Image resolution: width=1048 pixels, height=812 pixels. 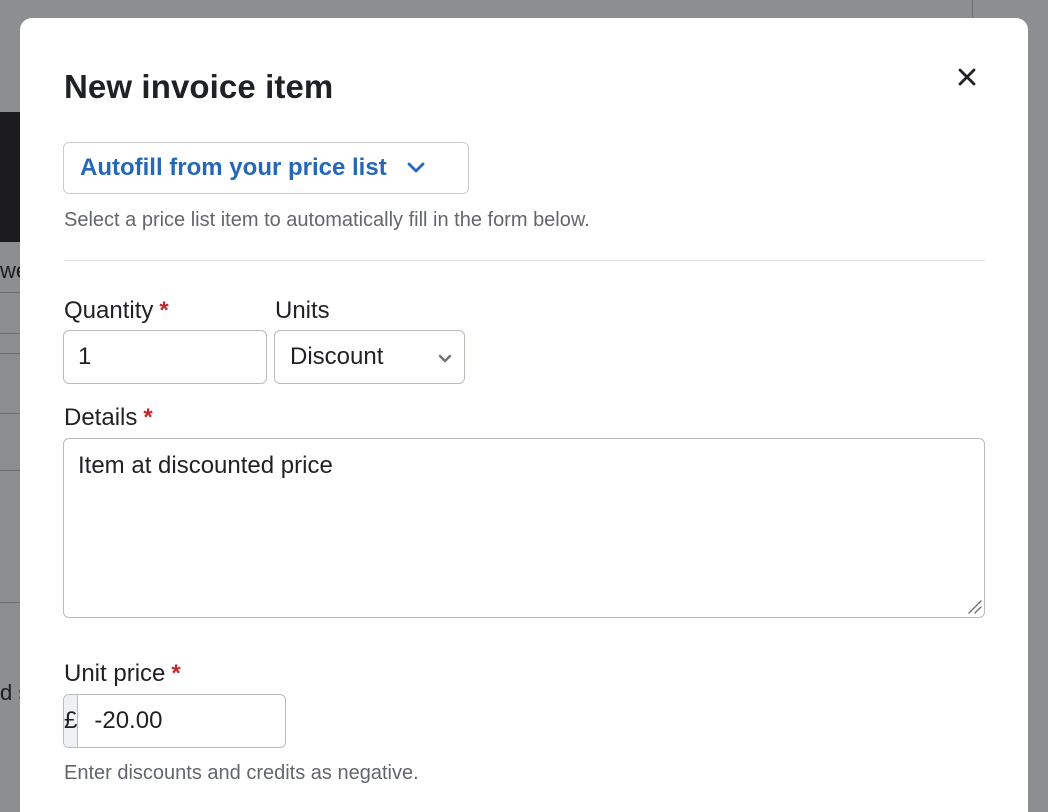 What do you see at coordinates (11, 692) in the screenshot?
I see `background-text-fragment: d s` at bounding box center [11, 692].